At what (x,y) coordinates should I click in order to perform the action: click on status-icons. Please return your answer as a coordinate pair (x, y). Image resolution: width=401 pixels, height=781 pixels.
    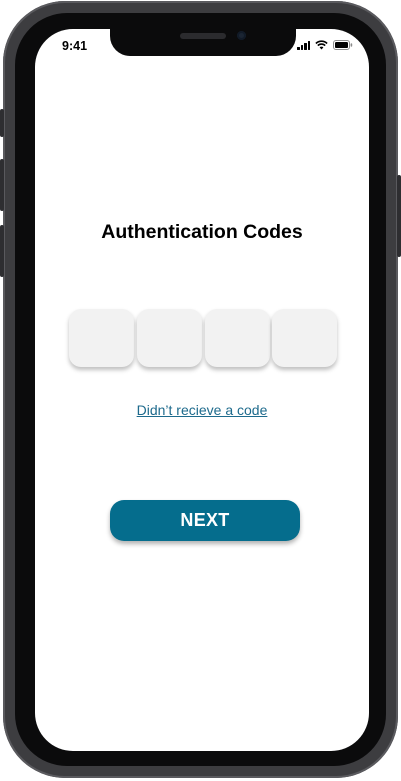
    Looking at the image, I should click on (325, 45).